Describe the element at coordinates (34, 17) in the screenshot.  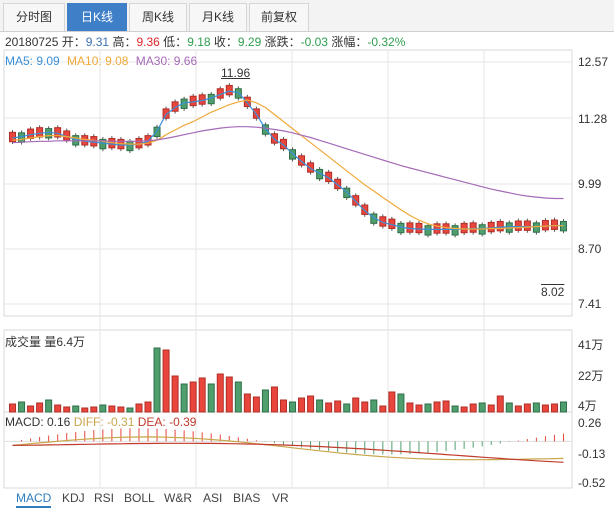
I see `tab-intraday: 分时图` at that location.